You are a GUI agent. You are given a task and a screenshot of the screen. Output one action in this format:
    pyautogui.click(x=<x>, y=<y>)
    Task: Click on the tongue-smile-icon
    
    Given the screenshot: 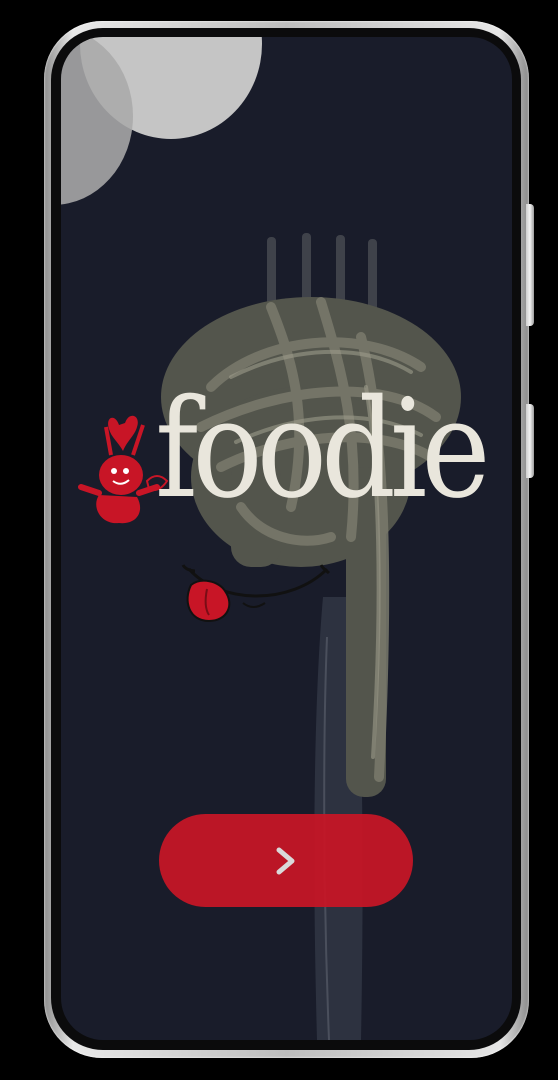 What is the action you would take?
    pyautogui.click(x=256, y=593)
    